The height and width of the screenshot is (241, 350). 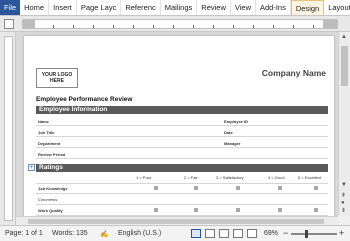 What do you see at coordinates (271, 233) in the screenshot?
I see `zoom-level: 69%` at bounding box center [271, 233].